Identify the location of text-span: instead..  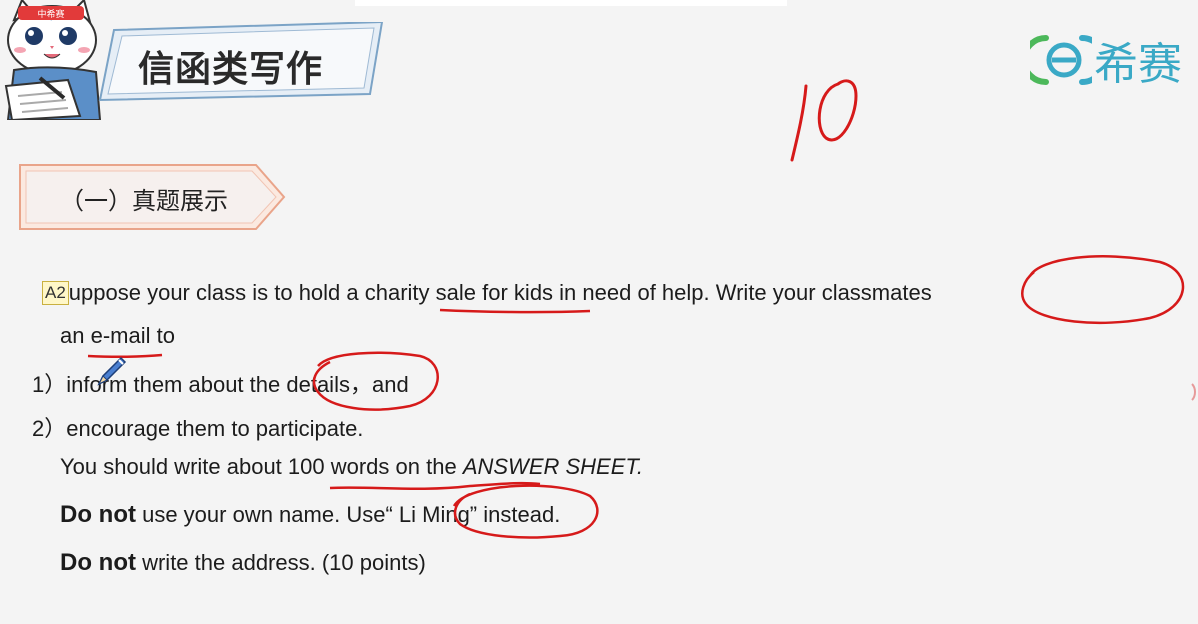
(519, 514).